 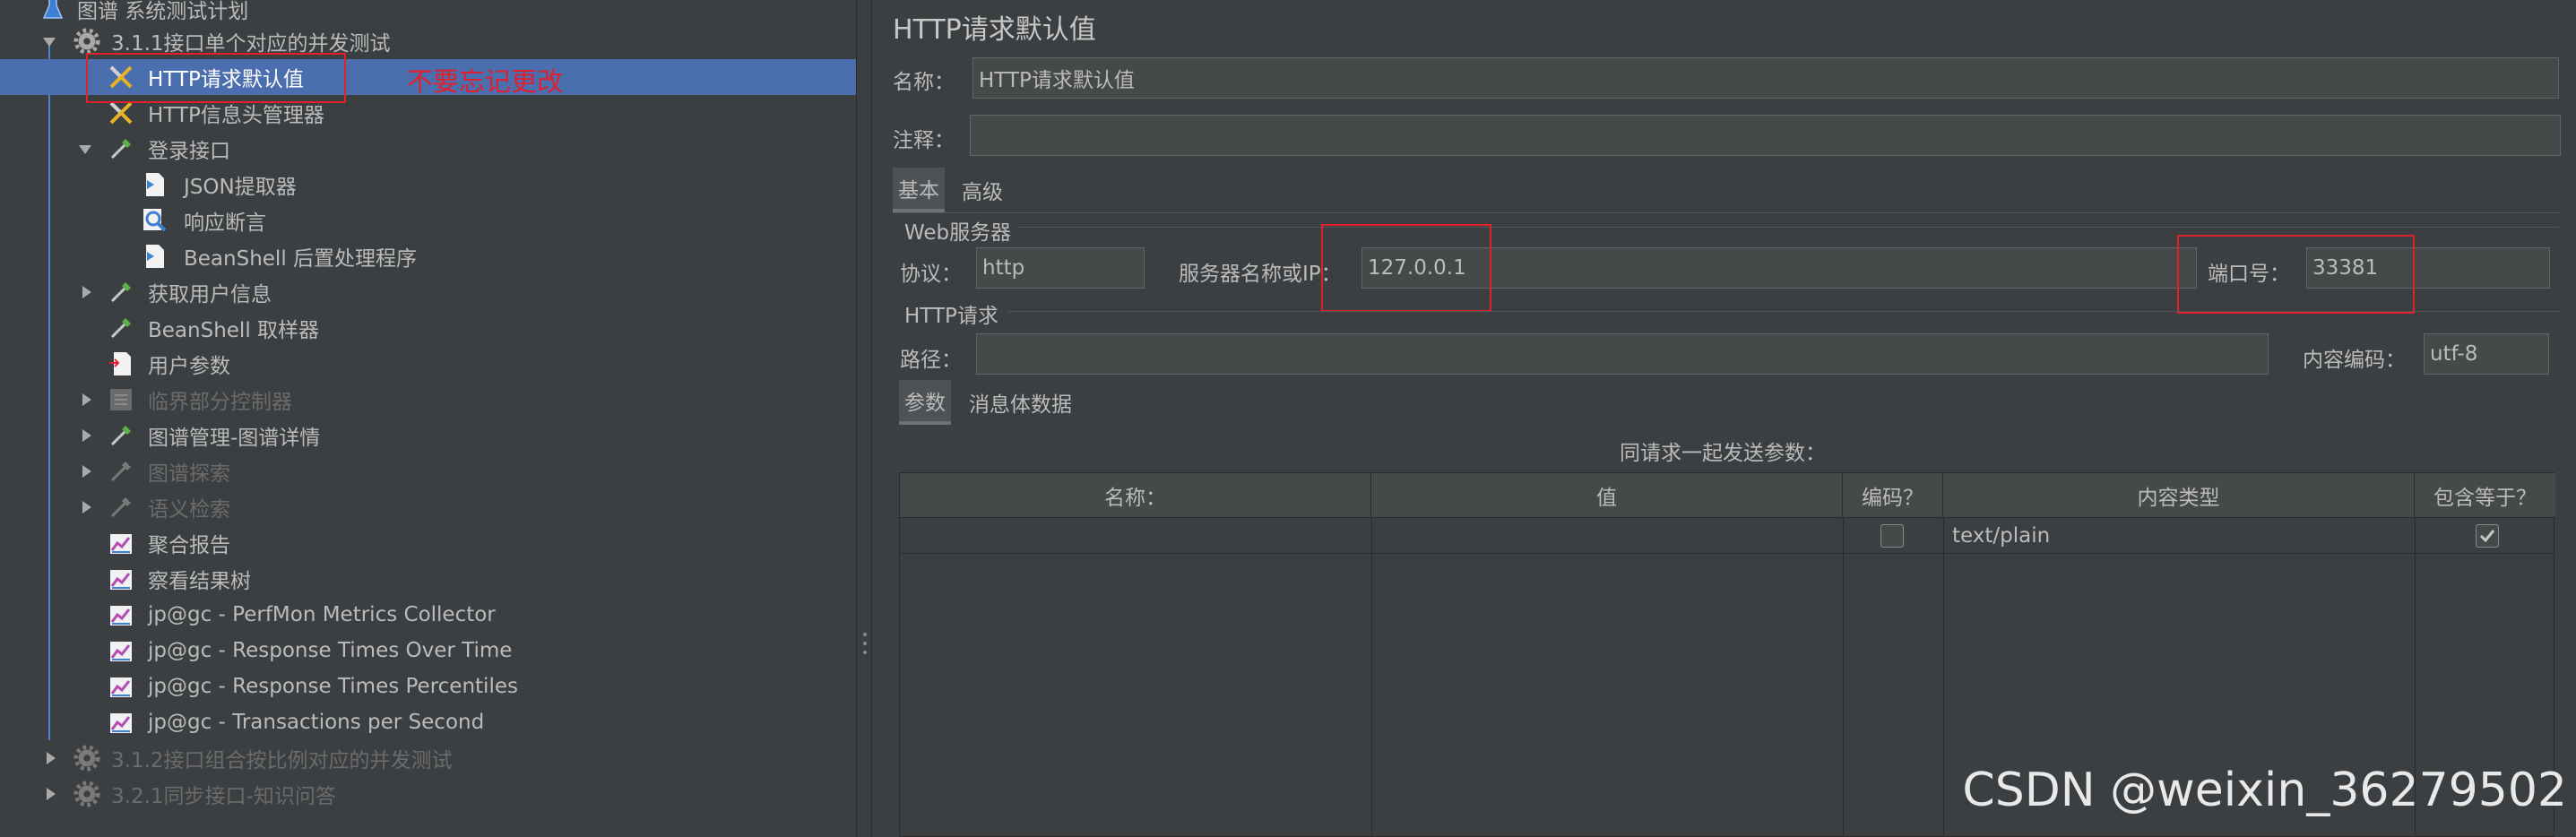 I want to click on tree-item-graph-detail: 图谱管理-图谱详情, so click(x=428, y=435).